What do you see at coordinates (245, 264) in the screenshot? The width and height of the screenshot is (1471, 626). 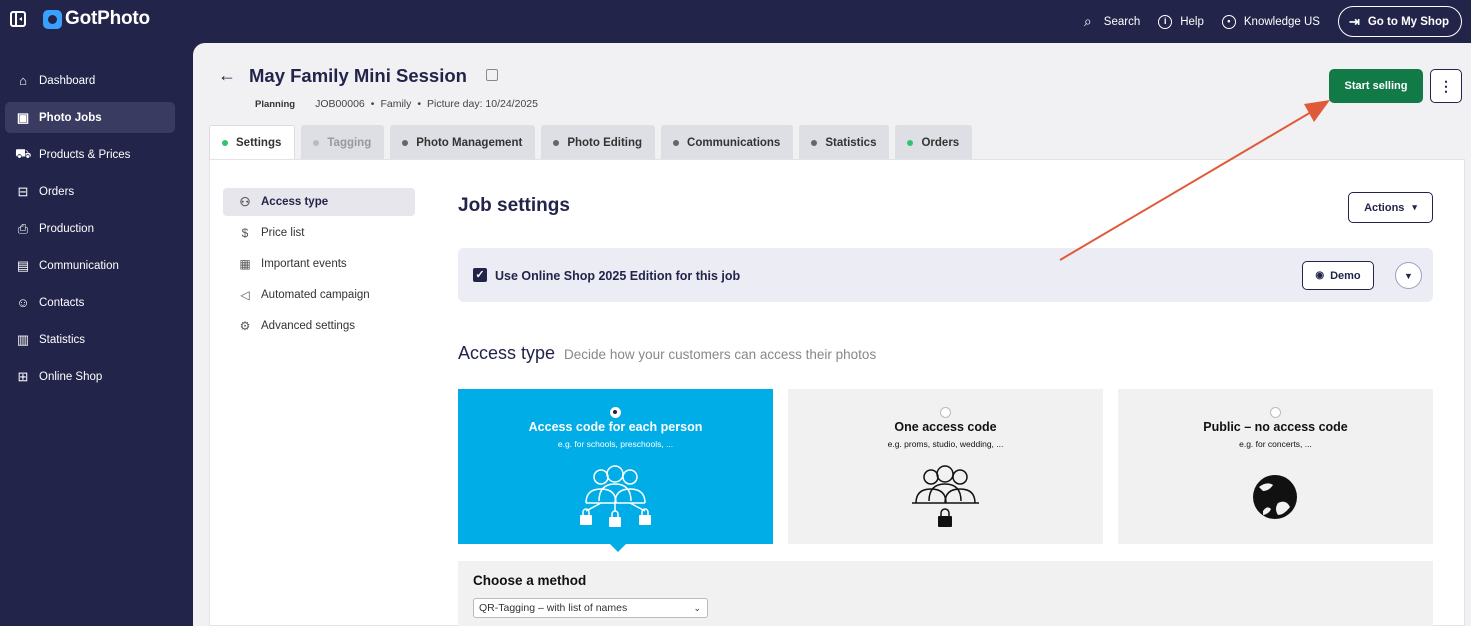 I see `calendar-icon: ▦` at bounding box center [245, 264].